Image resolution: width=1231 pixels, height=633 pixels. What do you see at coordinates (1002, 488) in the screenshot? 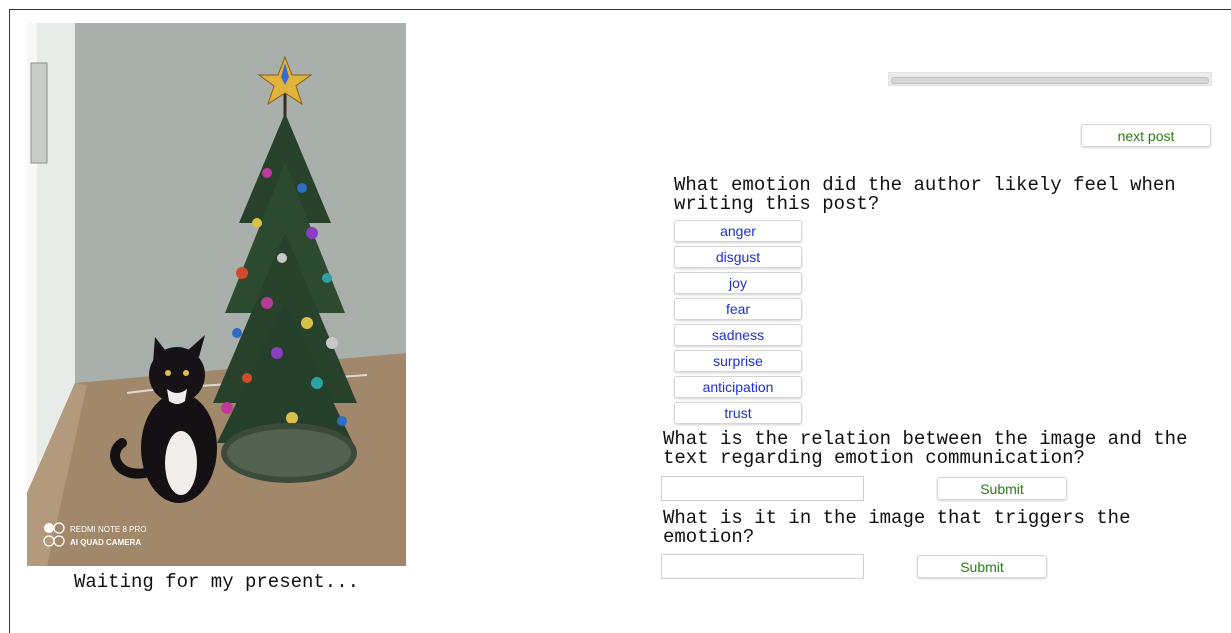
I see `relation-submit-button: Submit` at bounding box center [1002, 488].